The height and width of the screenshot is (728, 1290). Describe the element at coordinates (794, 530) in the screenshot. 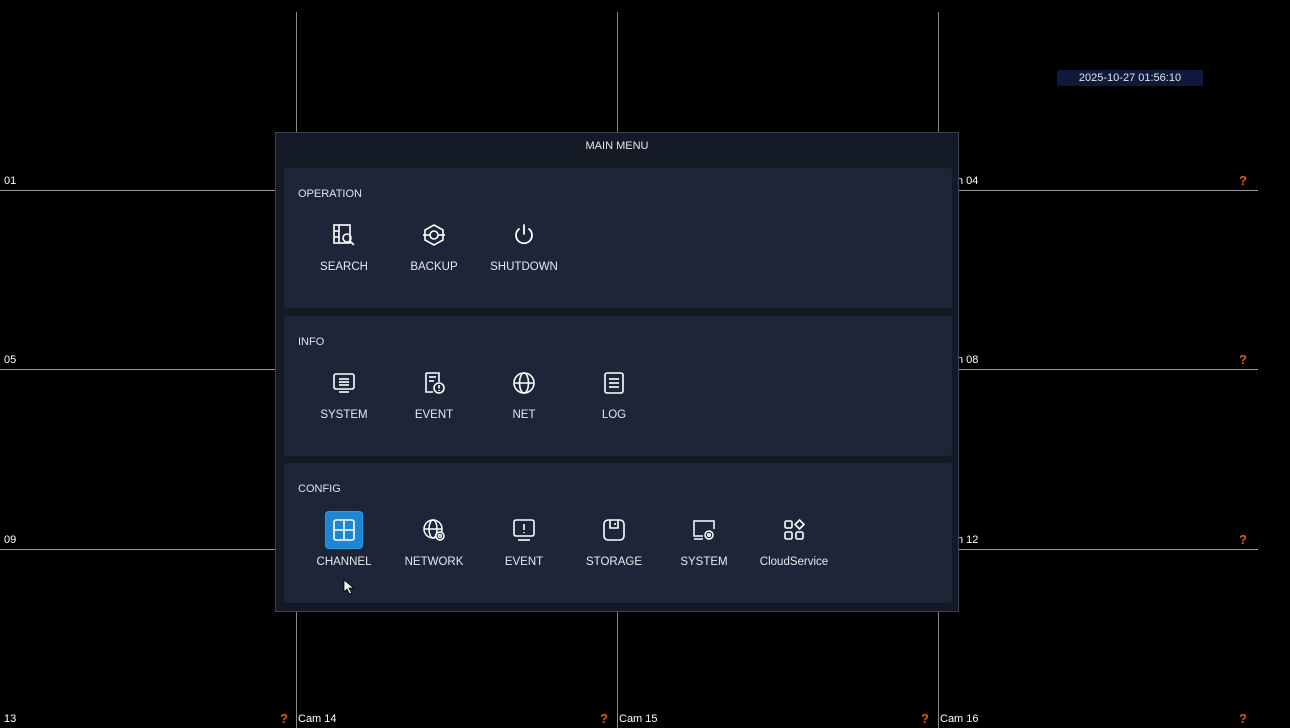

I see `cloud-service-icon` at that location.